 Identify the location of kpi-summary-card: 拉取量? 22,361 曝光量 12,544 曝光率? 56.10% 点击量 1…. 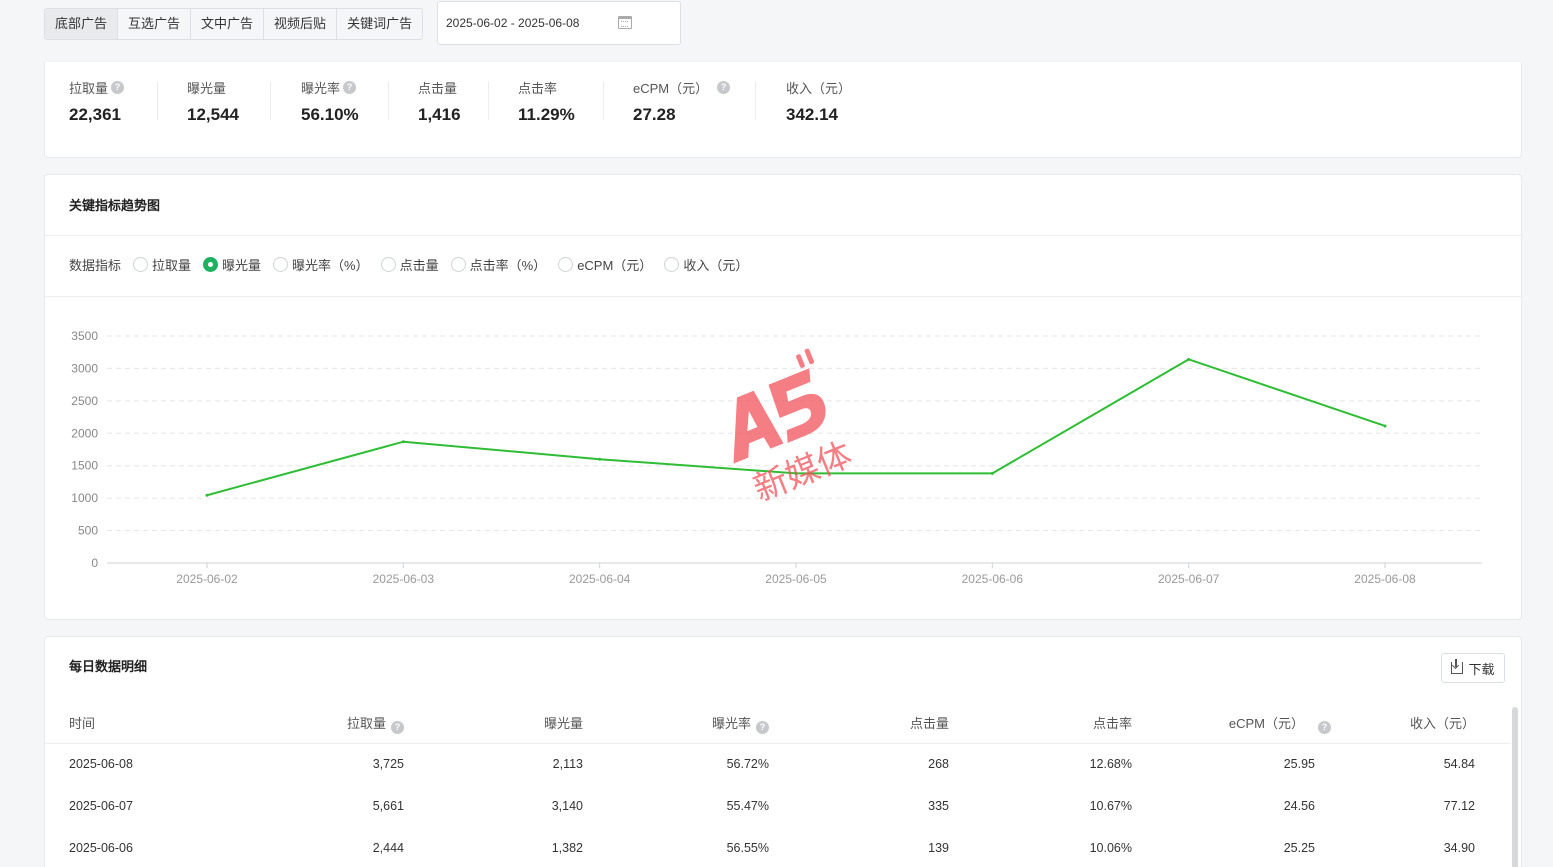
(783, 110).